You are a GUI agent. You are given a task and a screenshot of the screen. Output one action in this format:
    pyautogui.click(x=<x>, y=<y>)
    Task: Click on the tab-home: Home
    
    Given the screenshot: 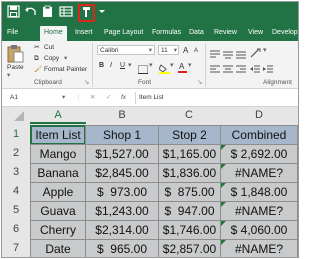 What is the action you would take?
    pyautogui.click(x=53, y=33)
    